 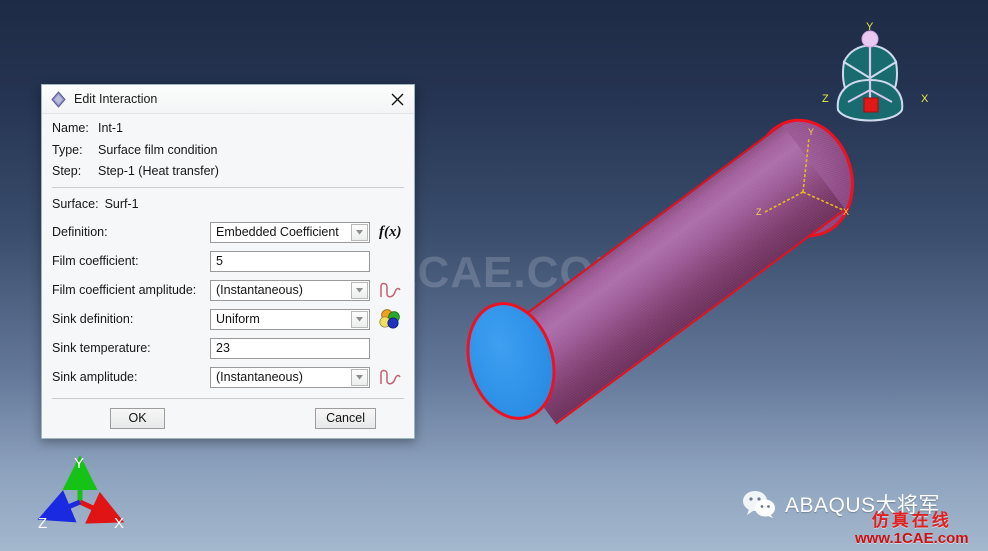 What do you see at coordinates (228, 149) in the screenshot?
I see `info-row-type: Type: Surface film condition` at bounding box center [228, 149].